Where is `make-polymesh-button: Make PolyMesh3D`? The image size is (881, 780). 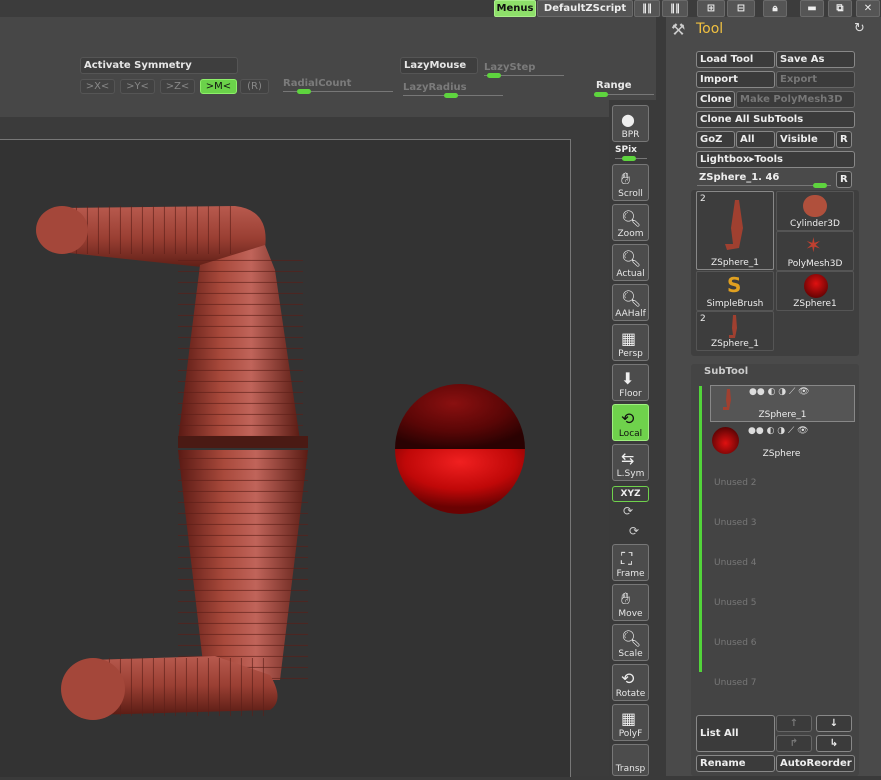 make-polymesh-button: Make PolyMesh3D is located at coordinates (795, 99).